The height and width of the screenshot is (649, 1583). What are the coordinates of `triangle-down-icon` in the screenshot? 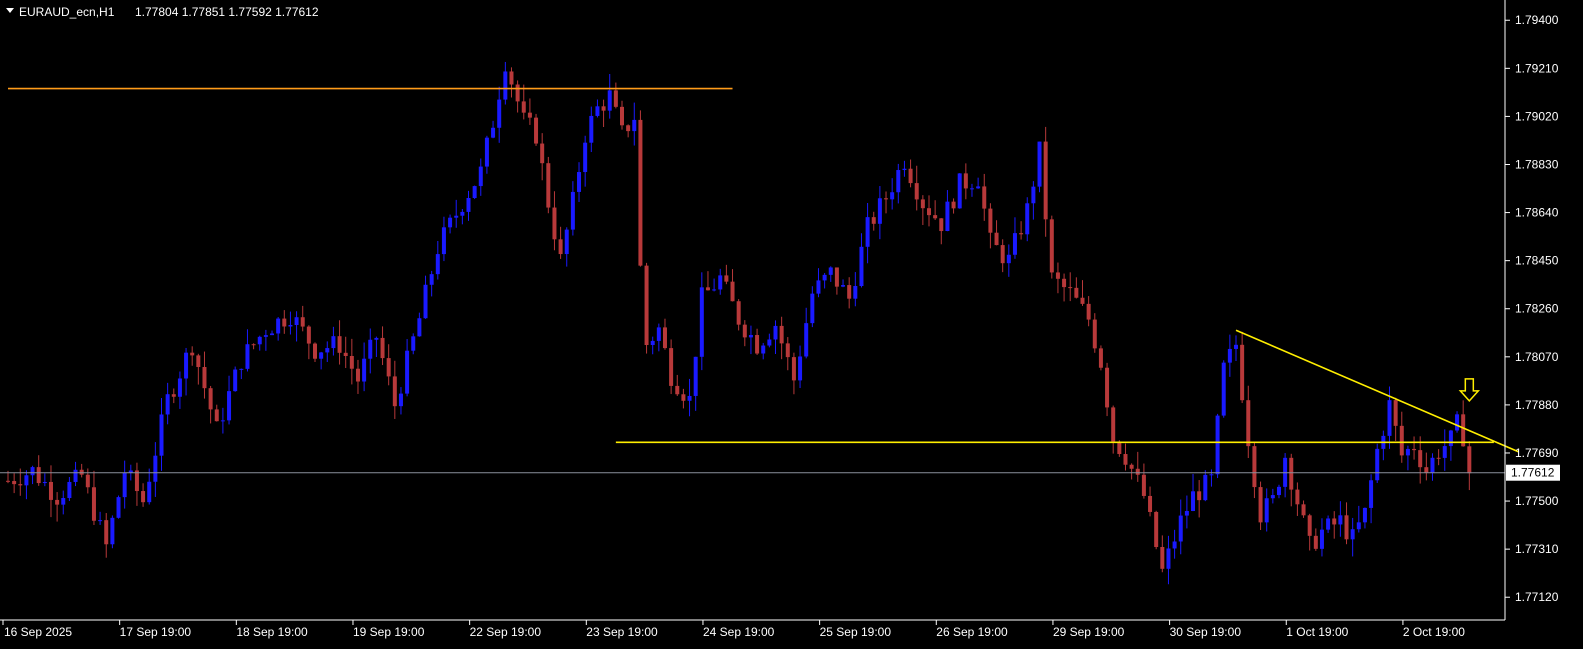 It's located at (10, 10).